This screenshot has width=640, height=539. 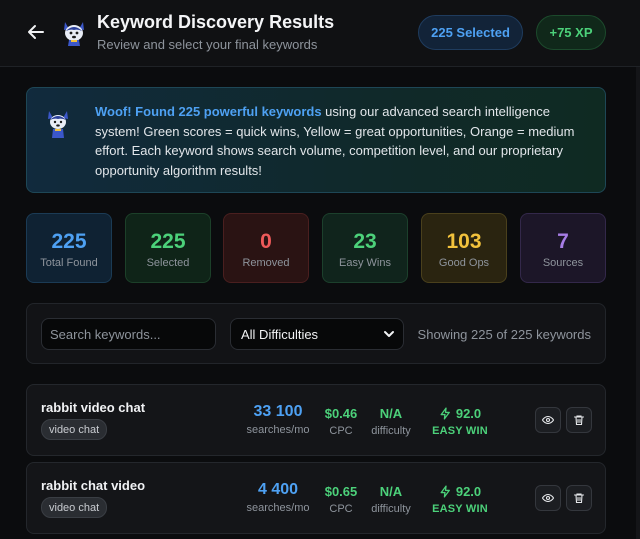 I want to click on stat-good-ops: 103 Good Ops, so click(x=464, y=248).